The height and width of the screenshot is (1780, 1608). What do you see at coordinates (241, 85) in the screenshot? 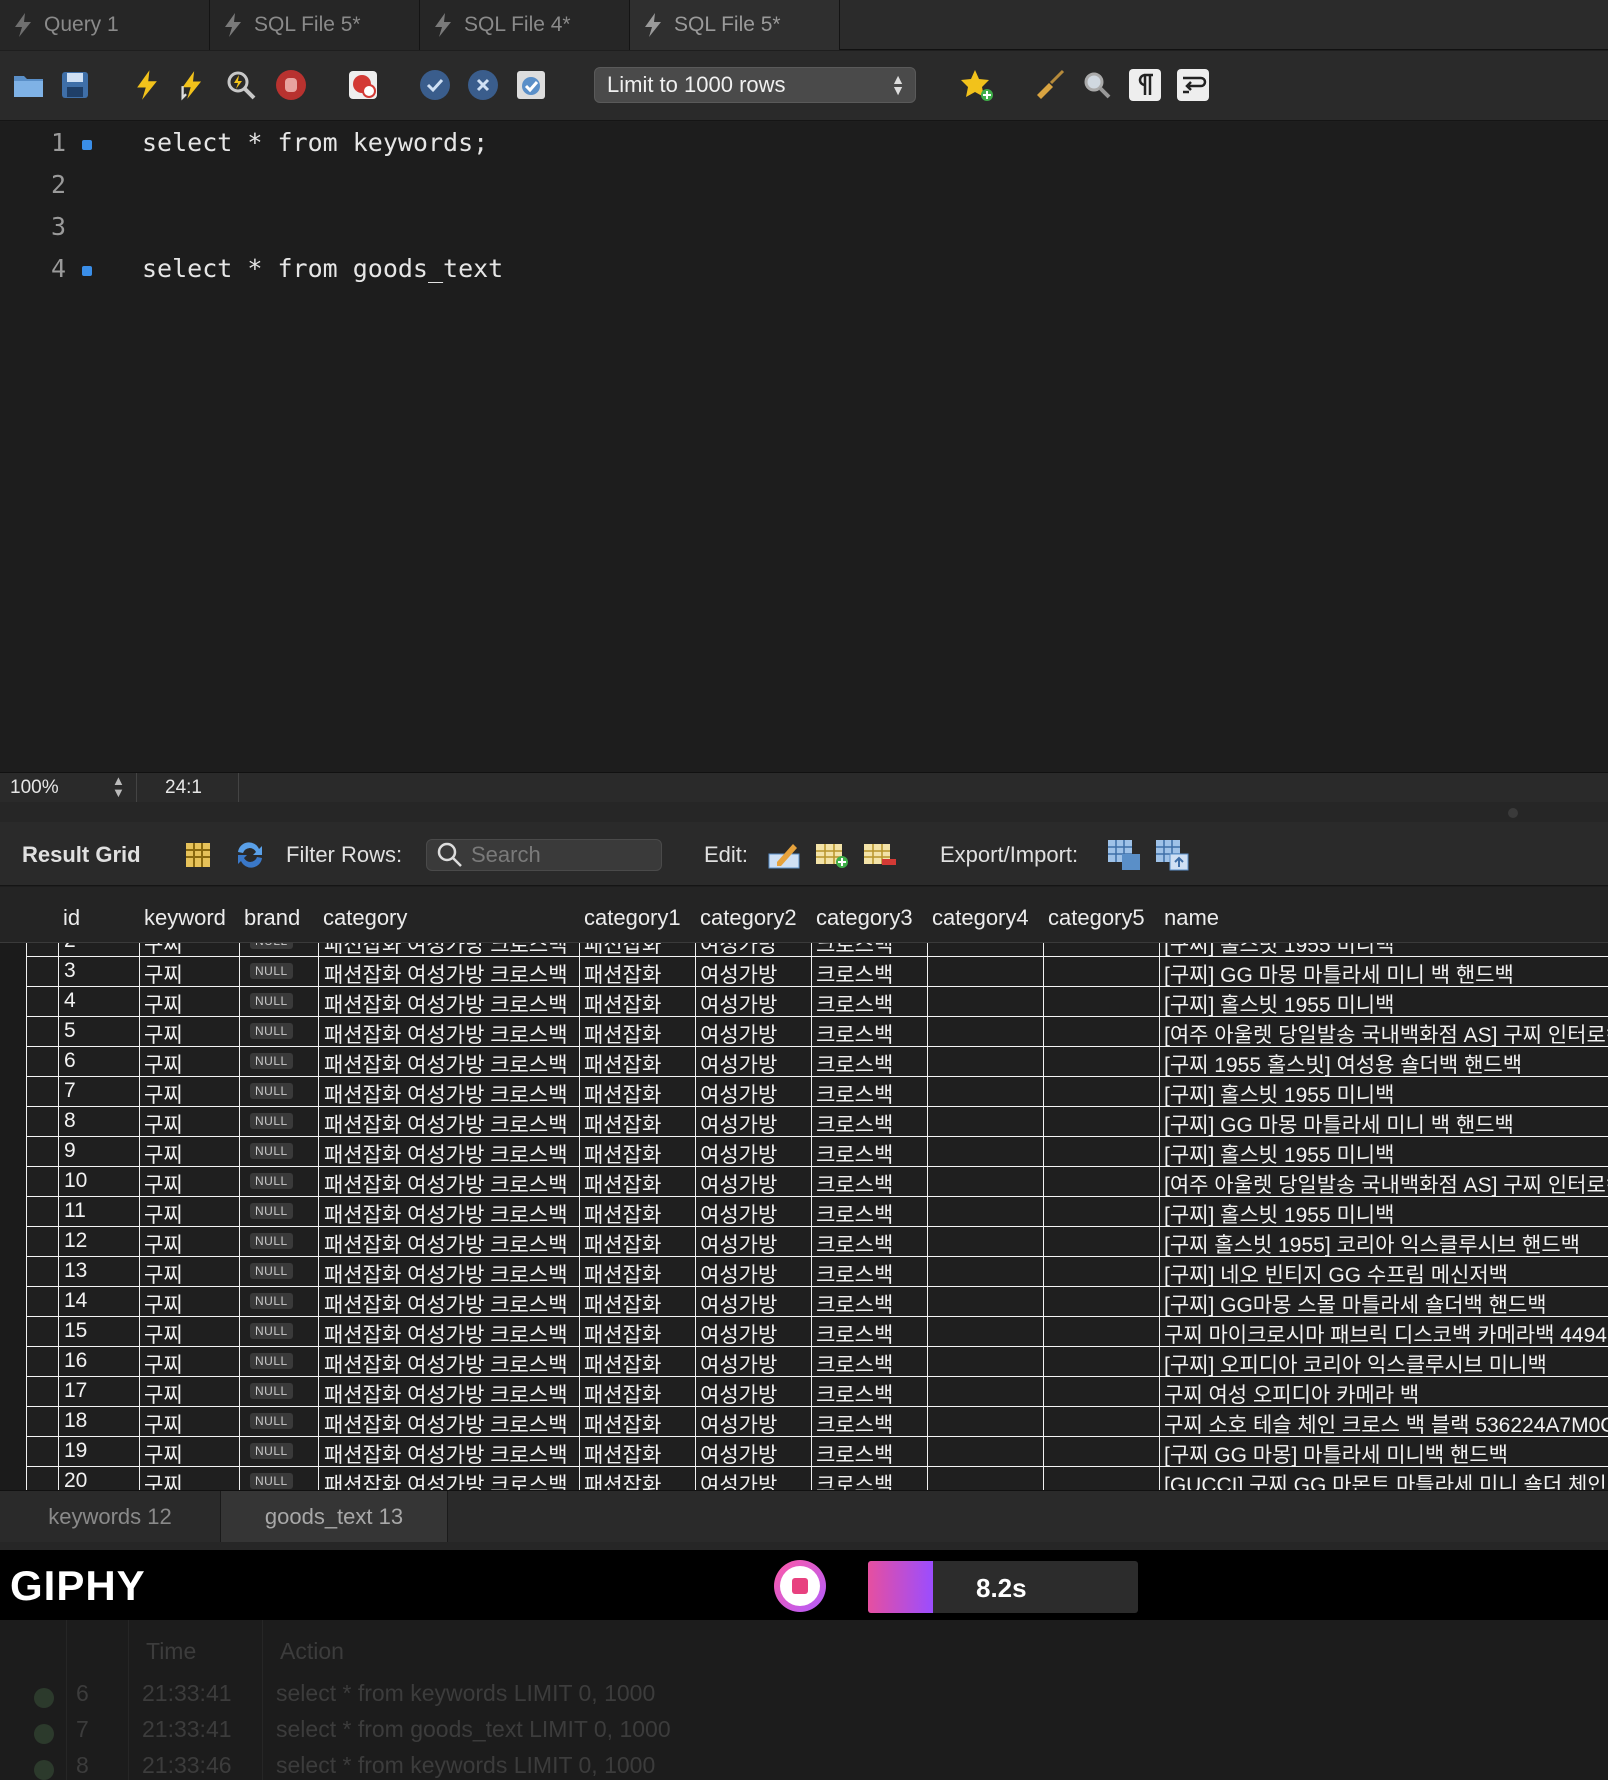
I see `explain-icon` at bounding box center [241, 85].